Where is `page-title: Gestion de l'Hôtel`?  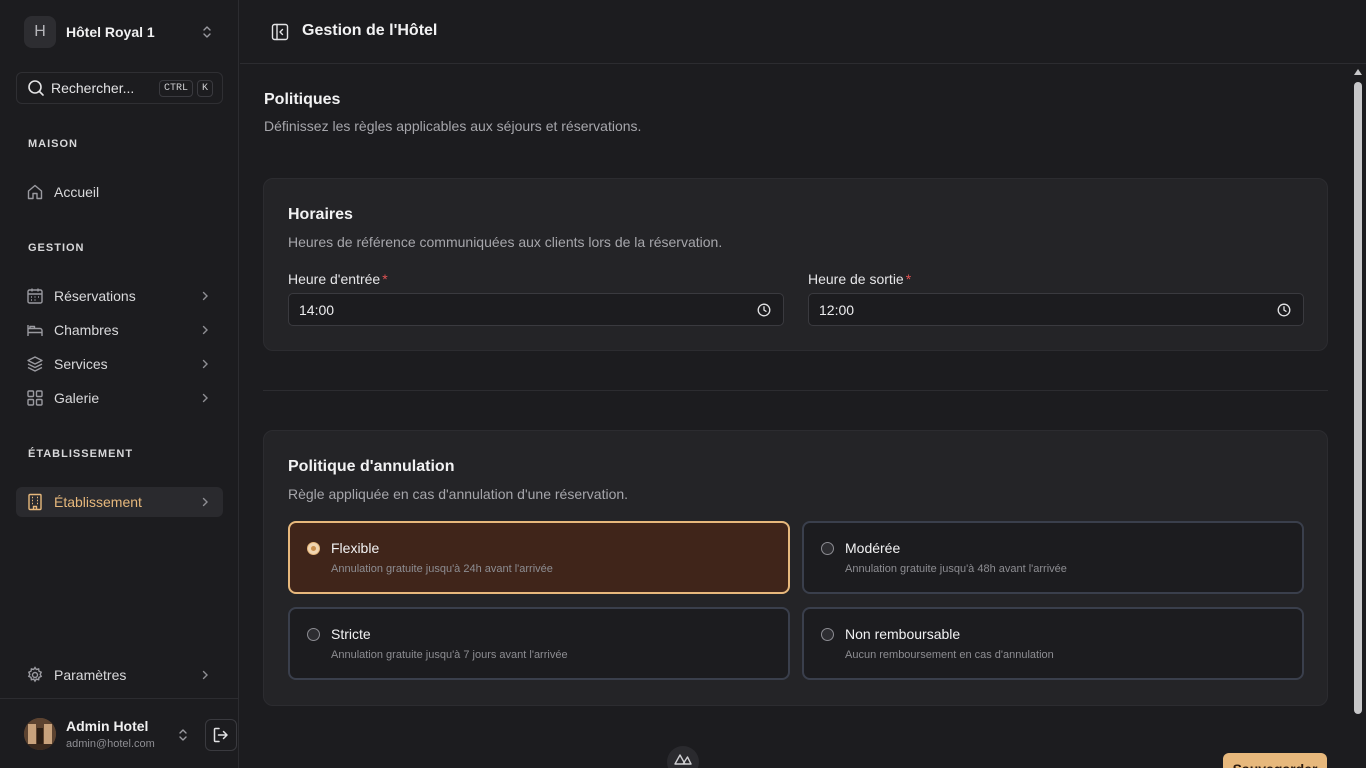
page-title: Gestion de l'Hôtel is located at coordinates (370, 30).